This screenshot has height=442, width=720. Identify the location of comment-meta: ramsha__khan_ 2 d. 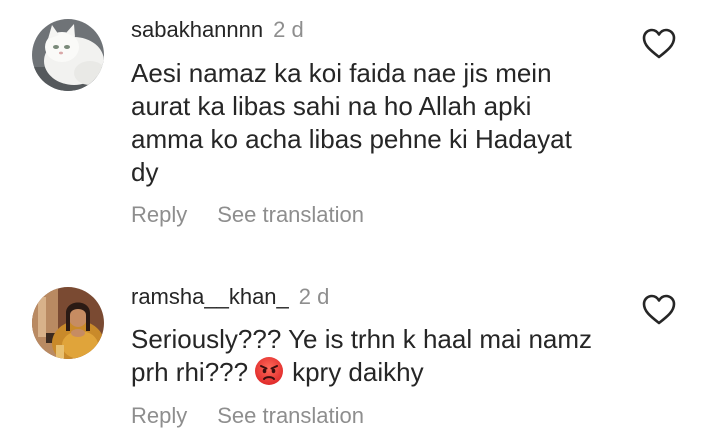
(230, 297).